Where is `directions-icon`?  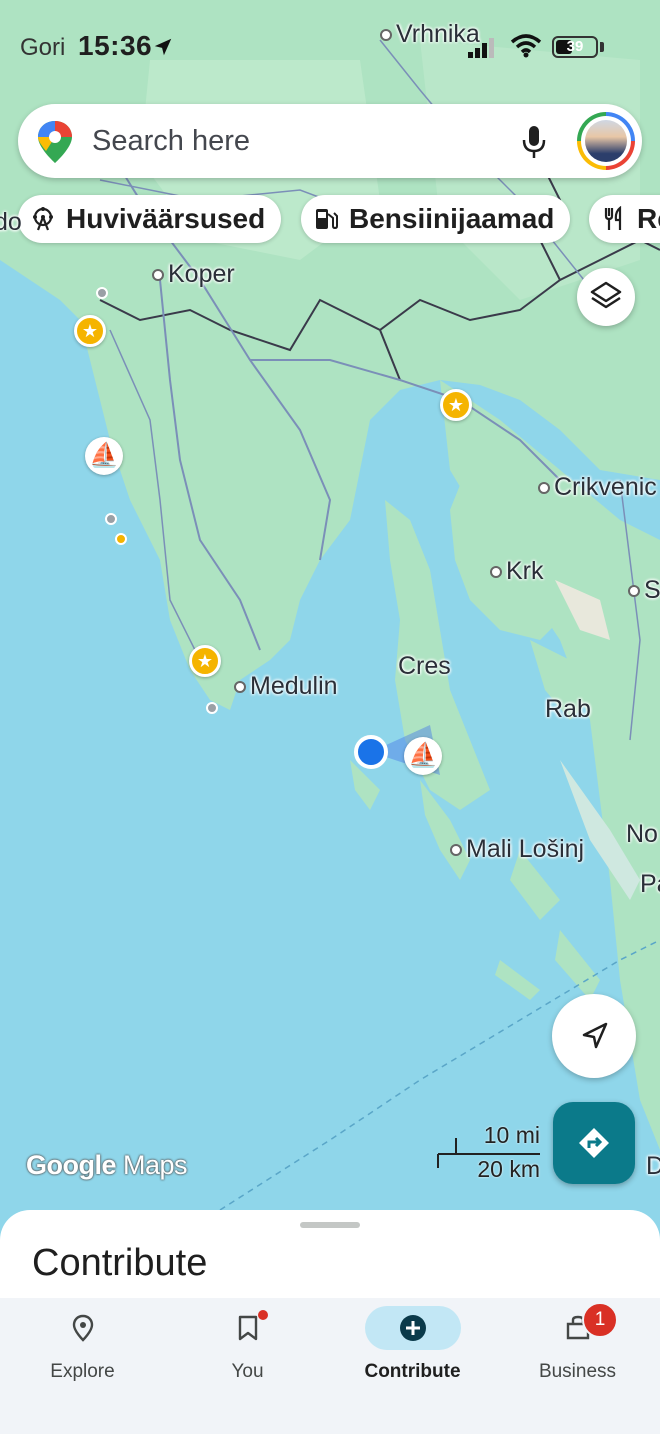
directions-icon is located at coordinates (594, 1143).